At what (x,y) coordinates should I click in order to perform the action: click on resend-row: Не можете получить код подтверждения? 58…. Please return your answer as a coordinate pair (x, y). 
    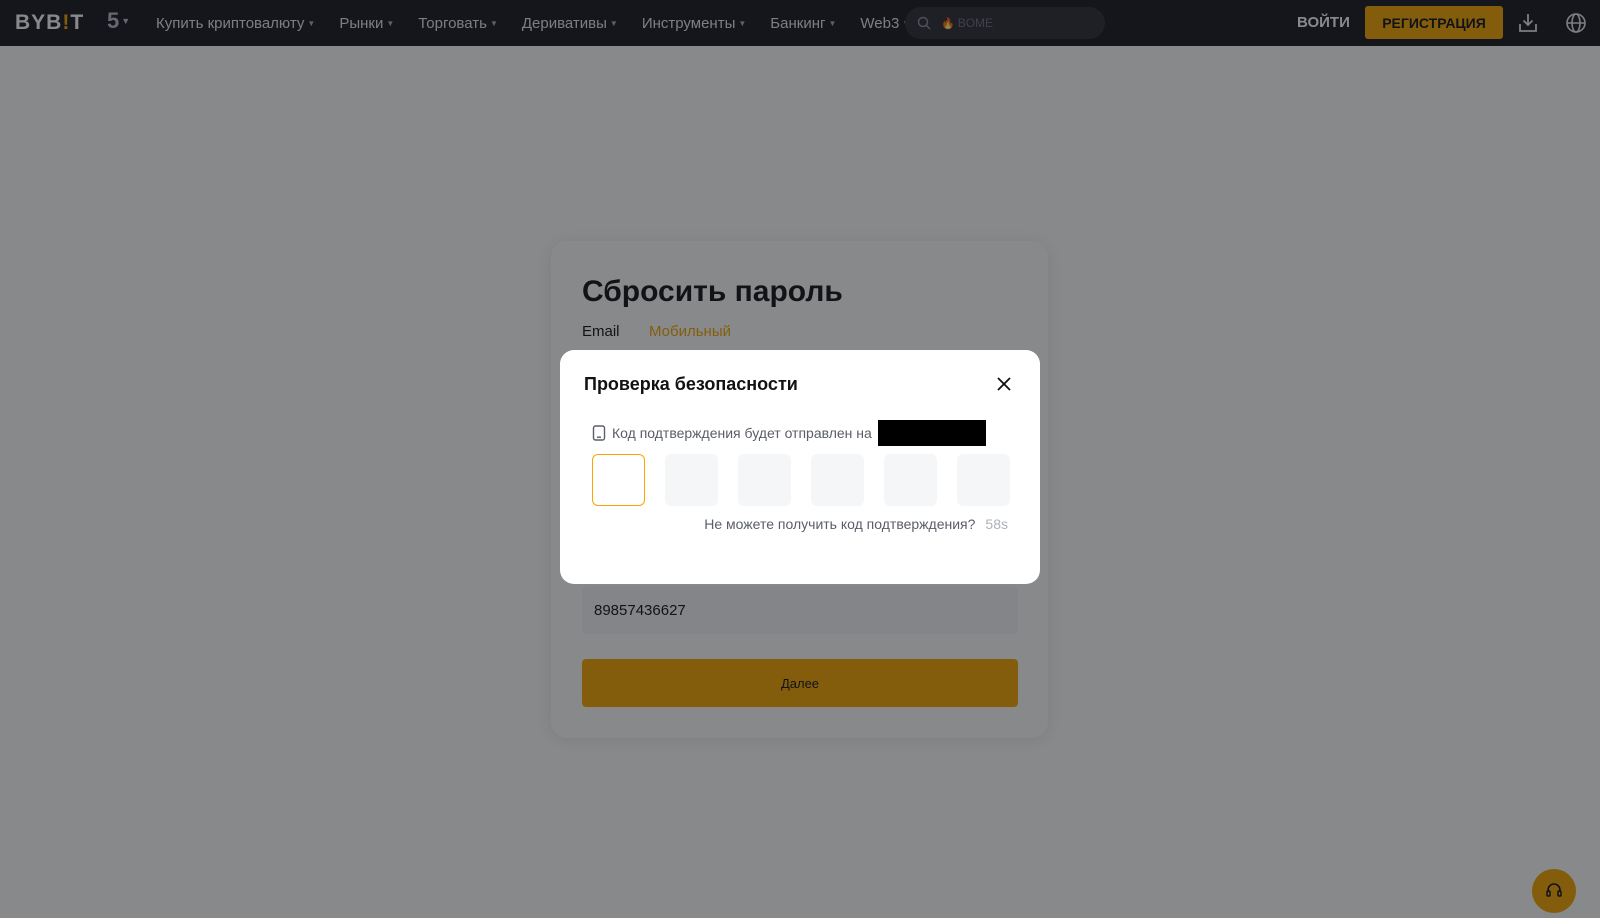
    Looking at the image, I should click on (856, 524).